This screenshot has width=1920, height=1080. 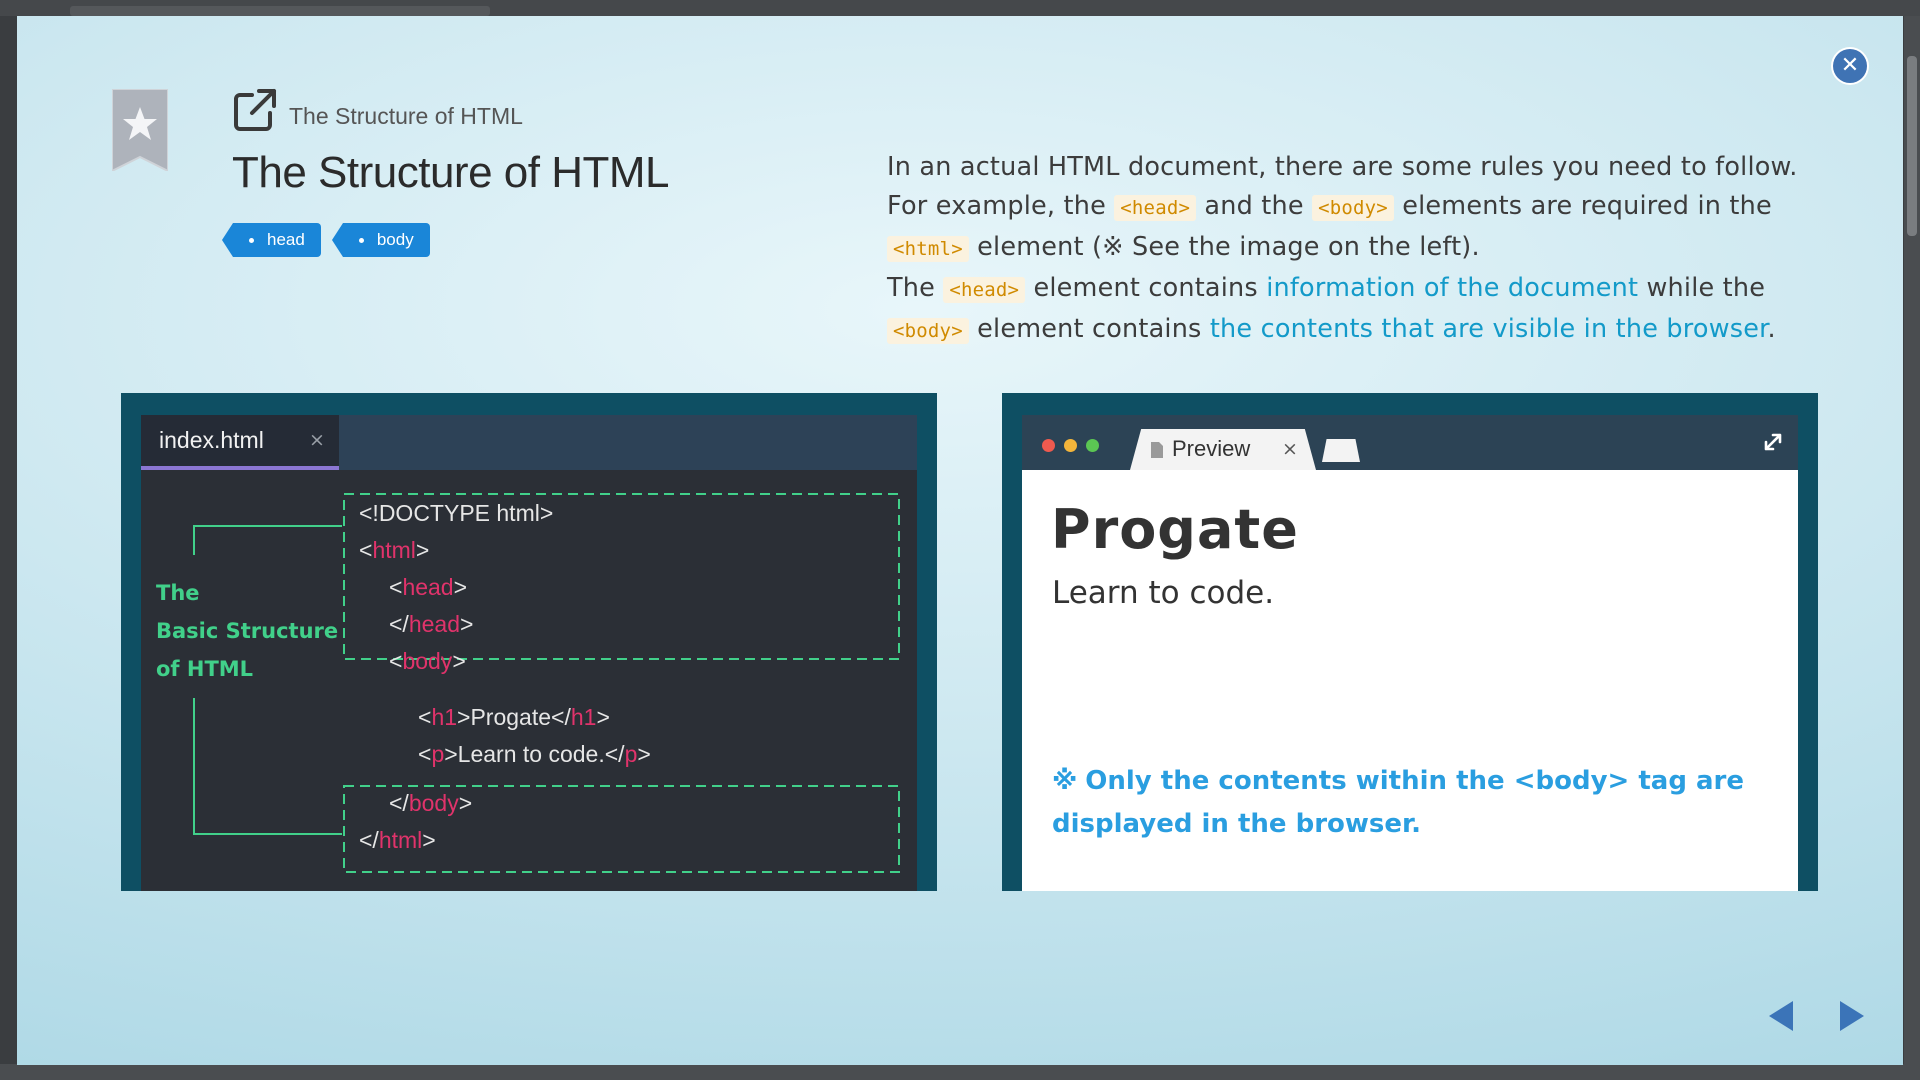 What do you see at coordinates (1410, 442) in the screenshot?
I see `browser-tab-bar: Preview ×` at bounding box center [1410, 442].